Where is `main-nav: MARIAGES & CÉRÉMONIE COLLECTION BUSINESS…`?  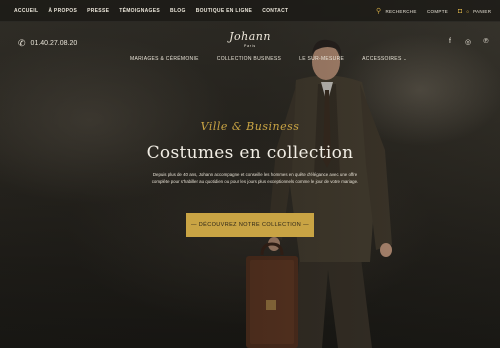
main-nav: MARIAGES & CÉRÉMONIE COLLECTION BUSINESS… is located at coordinates (268, 59).